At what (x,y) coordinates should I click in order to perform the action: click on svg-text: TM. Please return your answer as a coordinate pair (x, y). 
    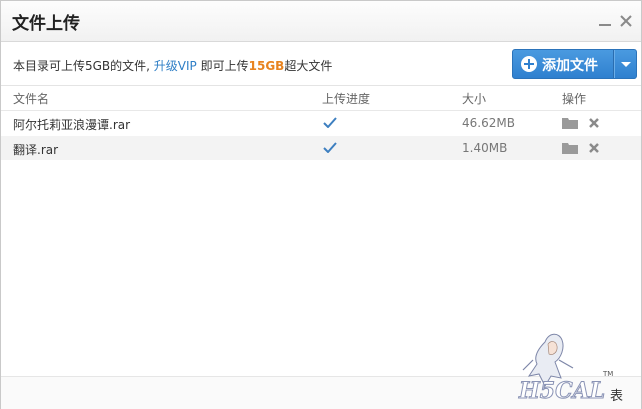
    Looking at the image, I should click on (607, 374).